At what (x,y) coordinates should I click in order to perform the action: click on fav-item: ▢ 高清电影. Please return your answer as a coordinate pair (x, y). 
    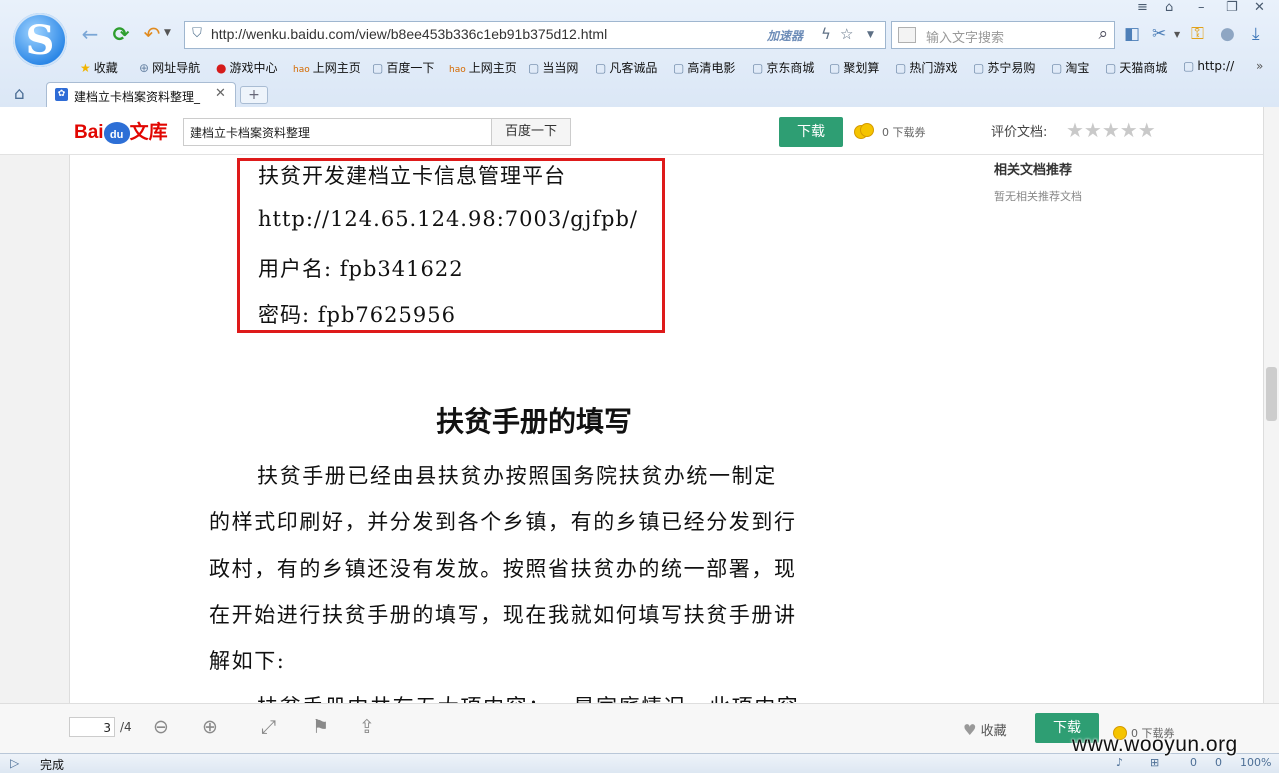
    Looking at the image, I should click on (704, 67).